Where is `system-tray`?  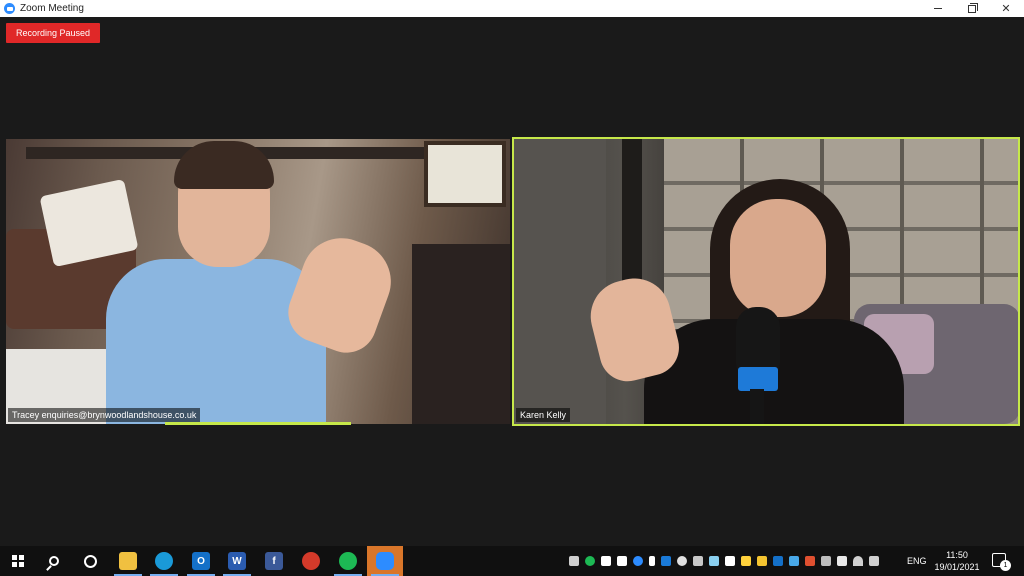 system-tray is located at coordinates (724, 561).